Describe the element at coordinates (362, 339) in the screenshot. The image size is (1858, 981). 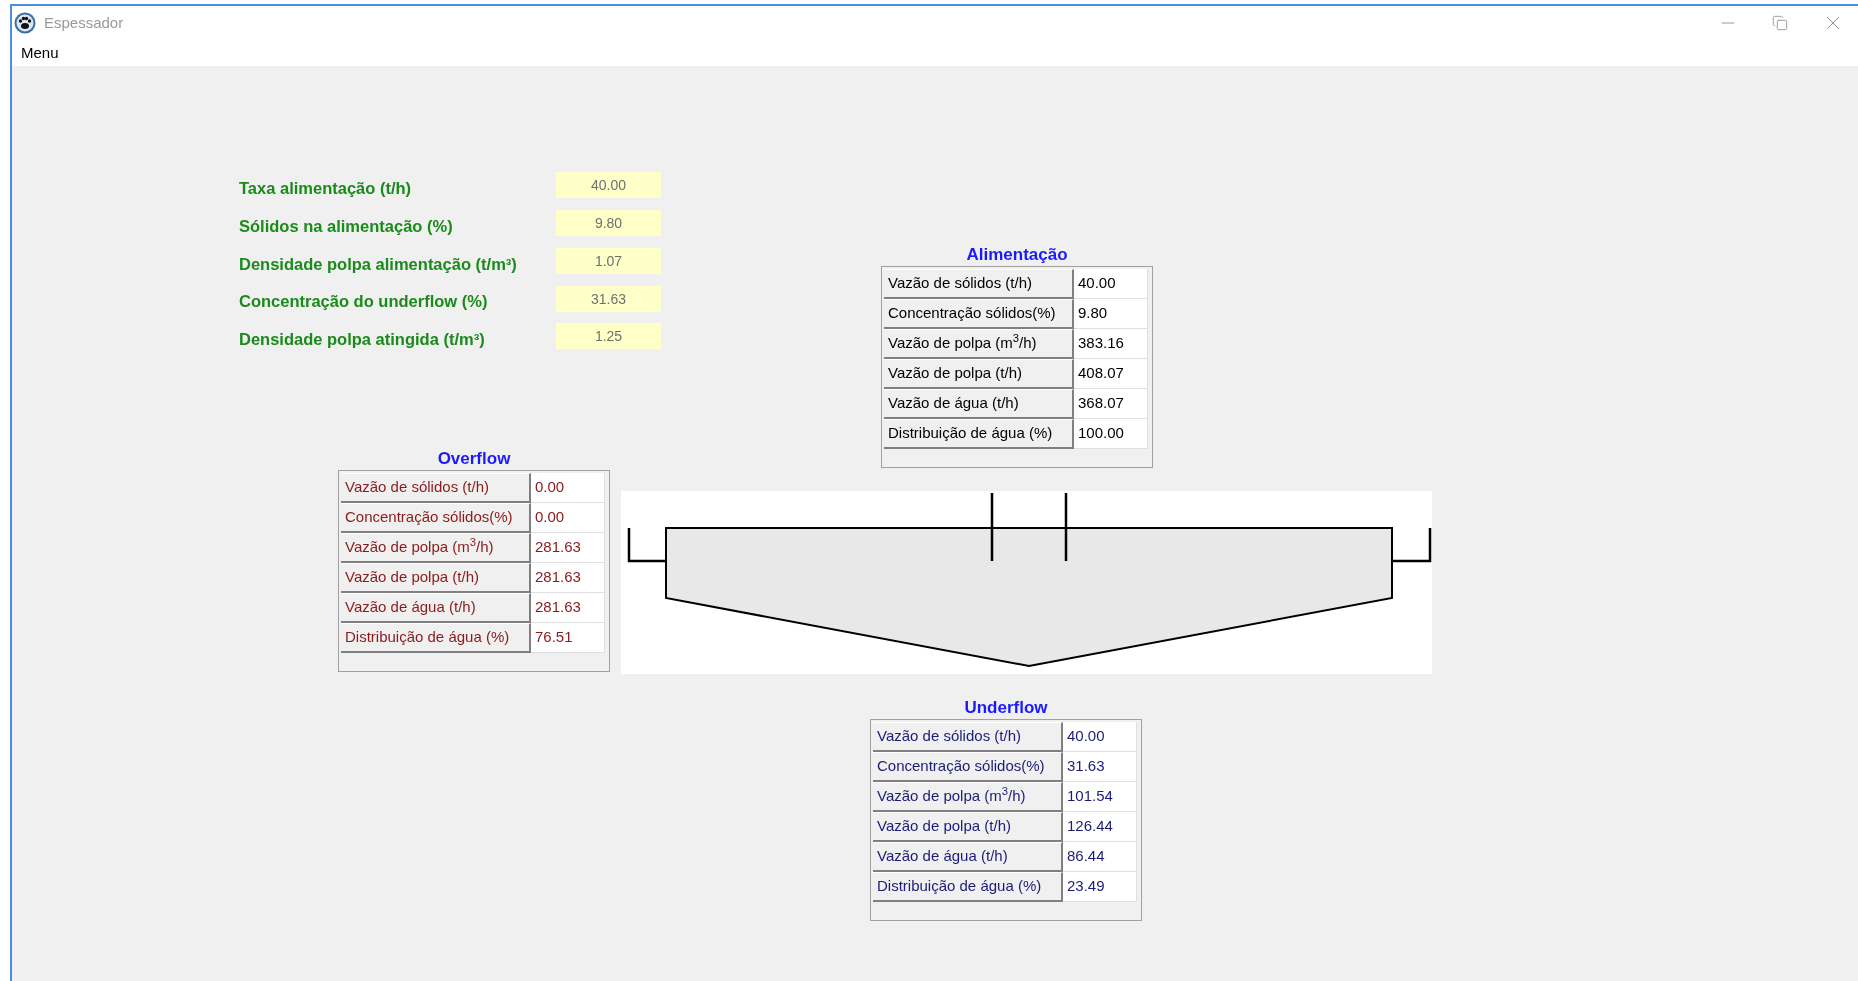
I see `field-label: Densidade polpa atingida (t/m³)` at that location.